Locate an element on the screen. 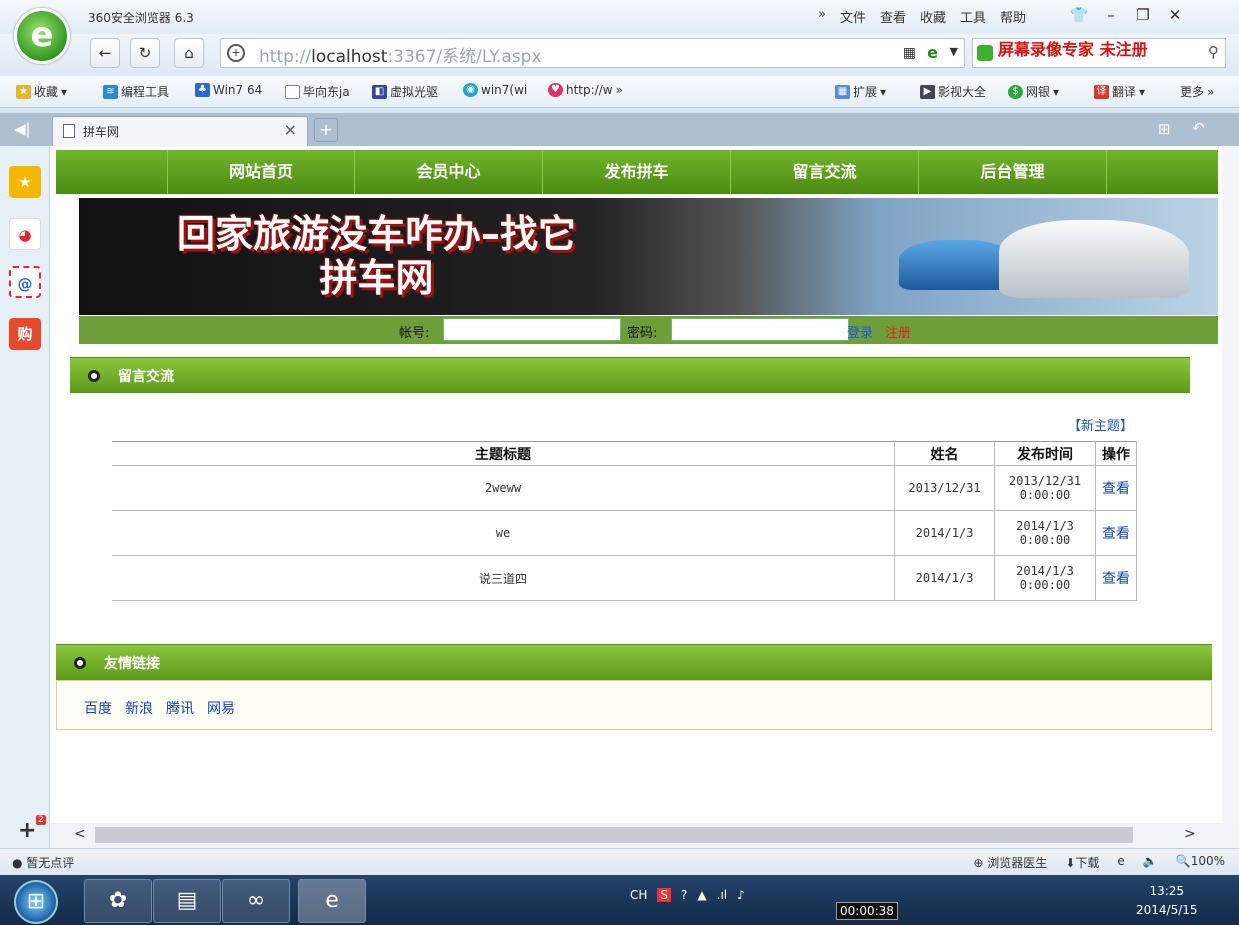 The width and height of the screenshot is (1239, 925). password-input is located at coordinates (760, 329).